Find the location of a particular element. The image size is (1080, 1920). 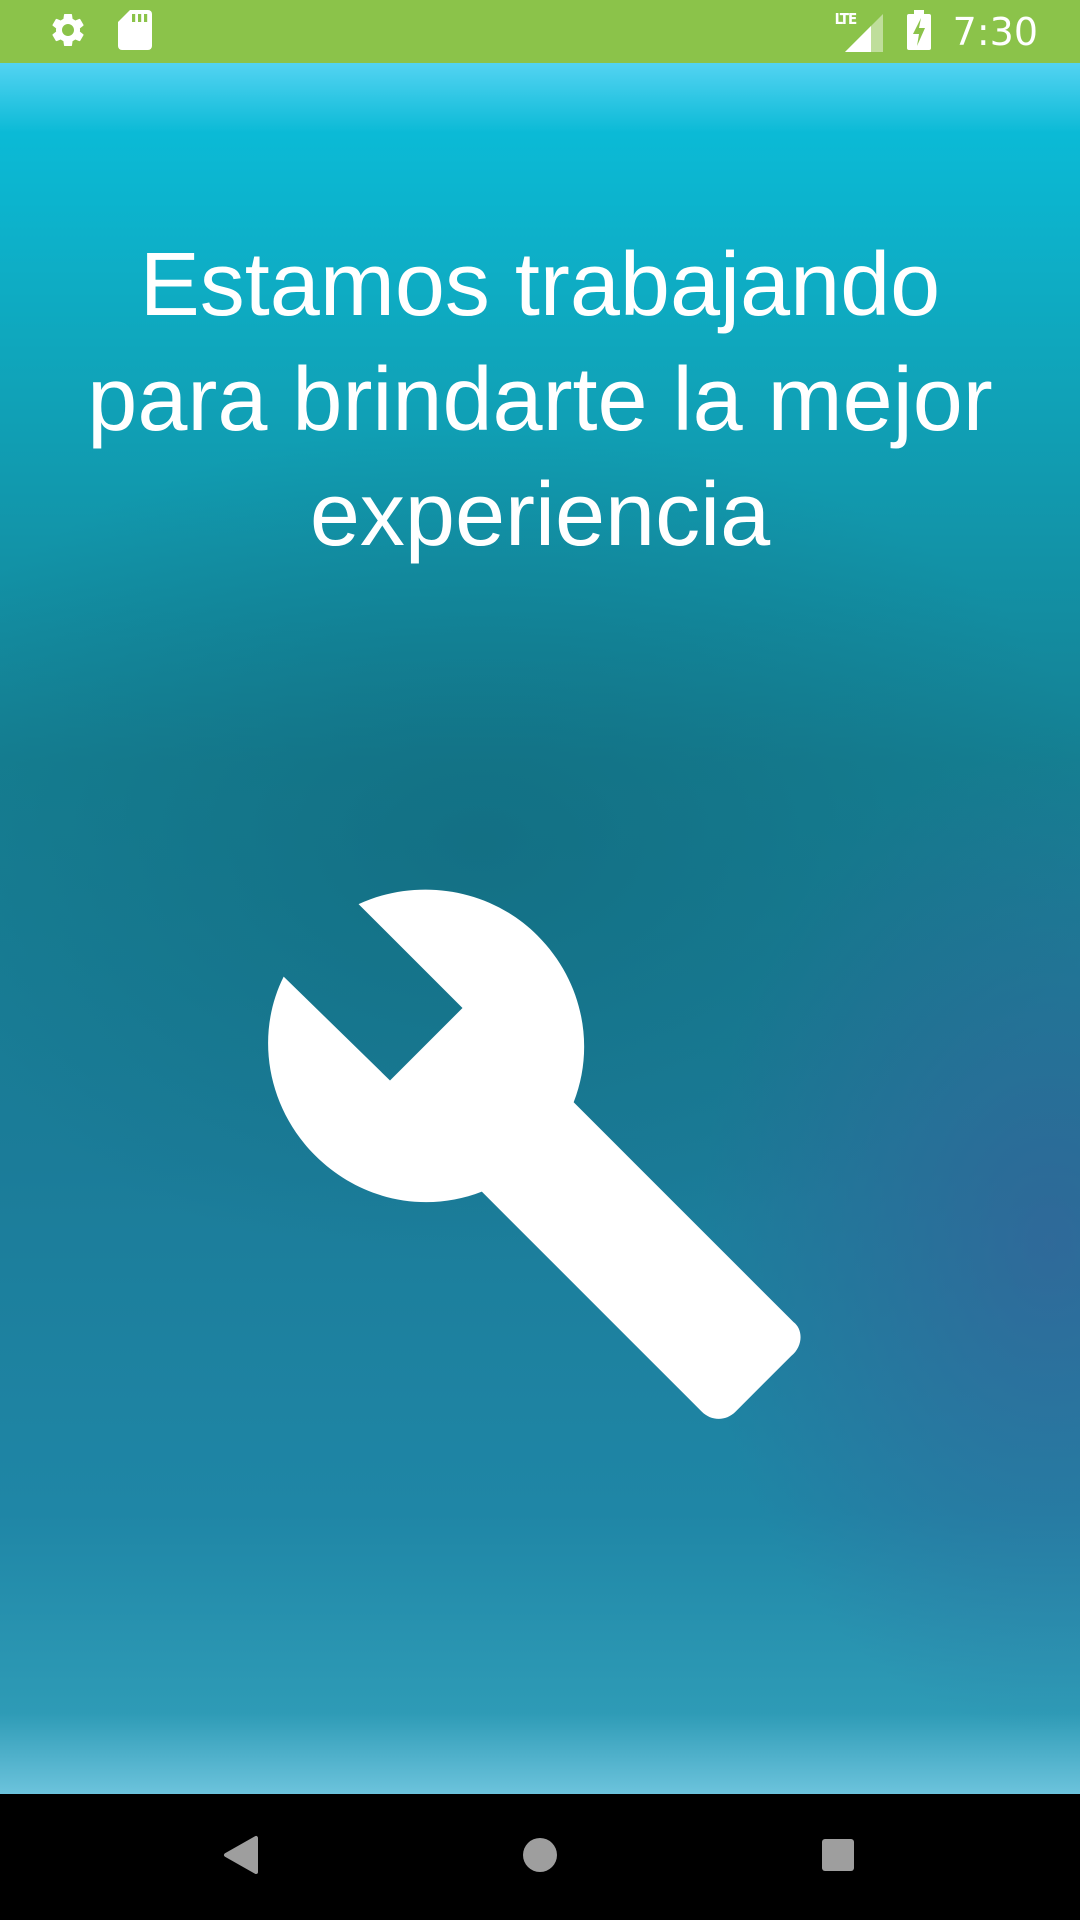

home-circle-icon is located at coordinates (540, 1857).